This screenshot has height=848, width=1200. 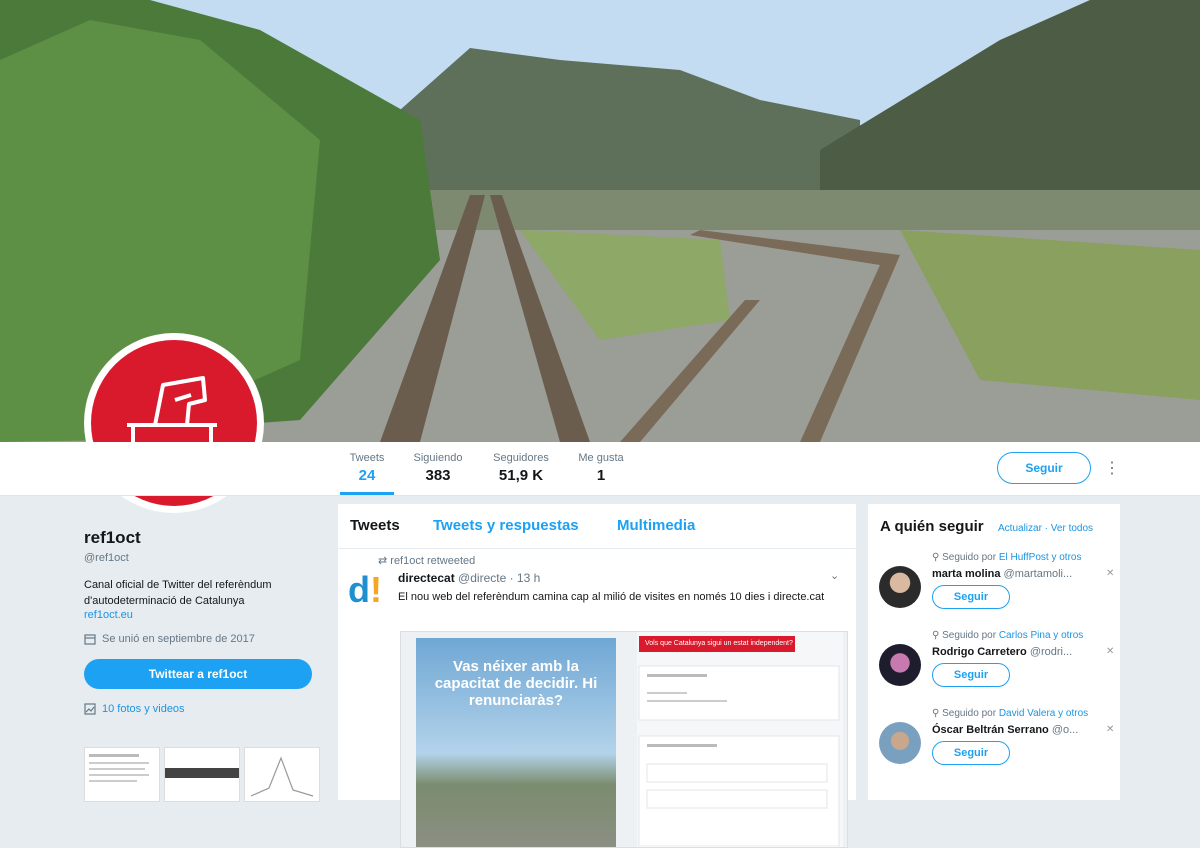 I want to click on retweet-icon: ⇄, so click(x=383, y=561).